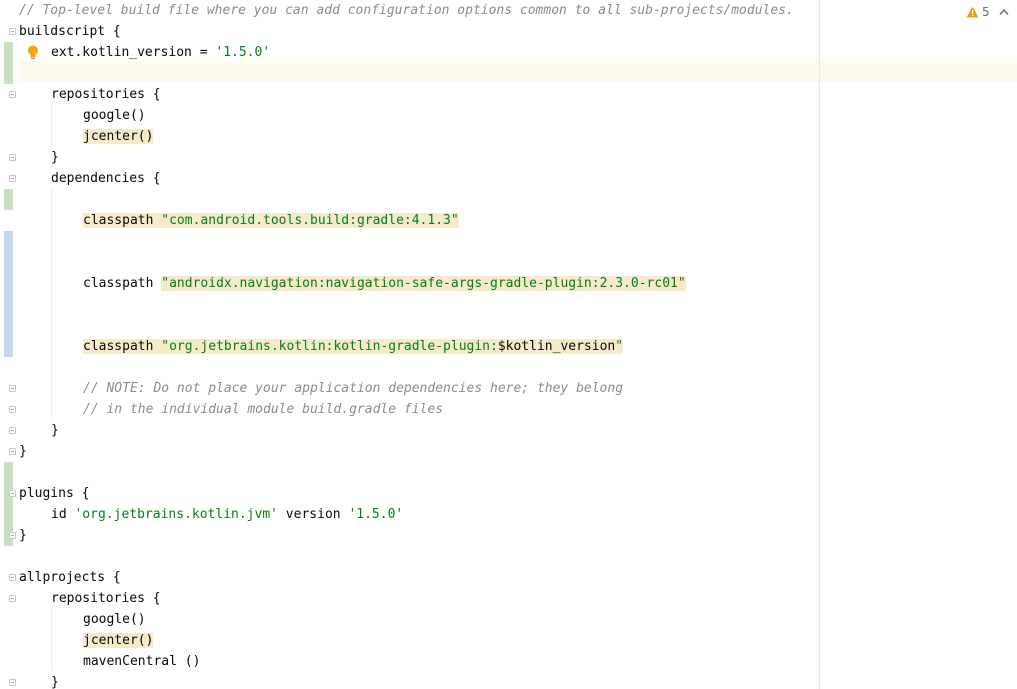 This screenshot has width=1017, height=689. Describe the element at coordinates (310, 220) in the screenshot. I see `code-token: "com.android.tools.build:gradle:4.1.3"` at that location.